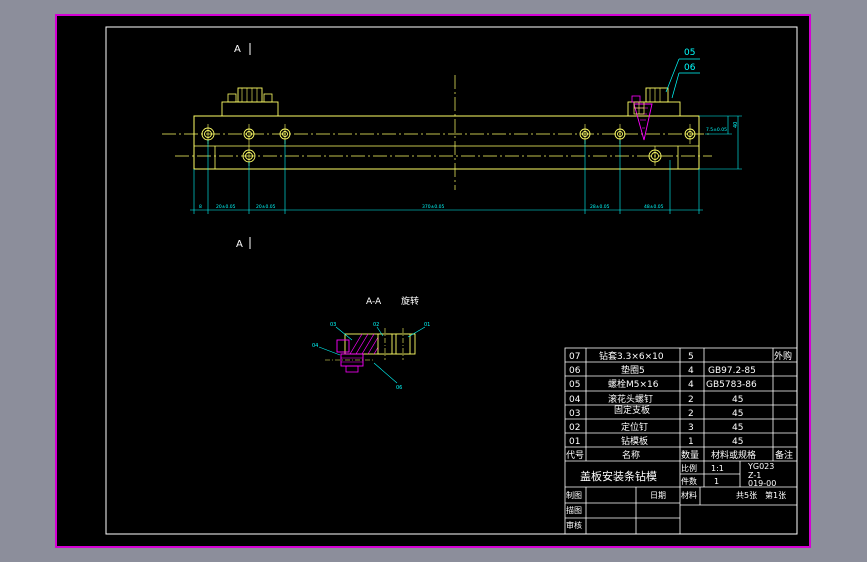 Image resolution: width=867 pixels, height=562 pixels. What do you see at coordinates (631, 356) in the screenshot?
I see `bom-row-name: 钻套3.3×6×10` at bounding box center [631, 356].